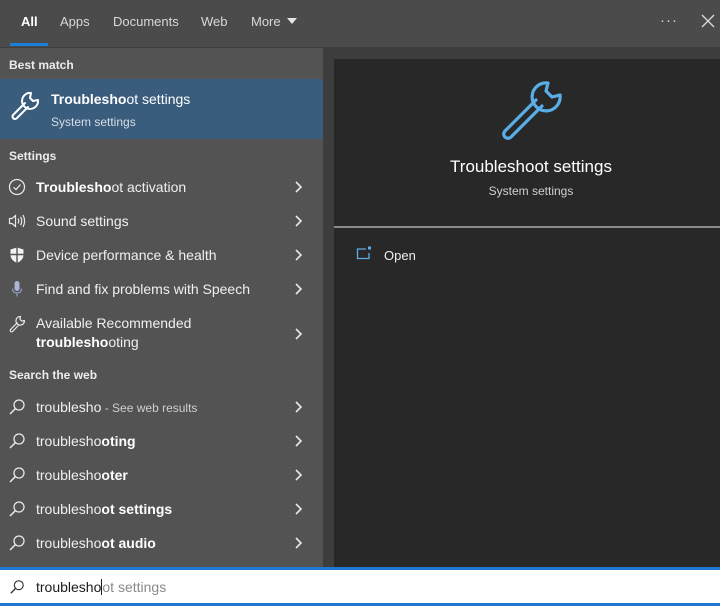 This screenshot has height=606, width=720. Describe the element at coordinates (146, 21) in the screenshot. I see `tab-documents: Documents` at that location.